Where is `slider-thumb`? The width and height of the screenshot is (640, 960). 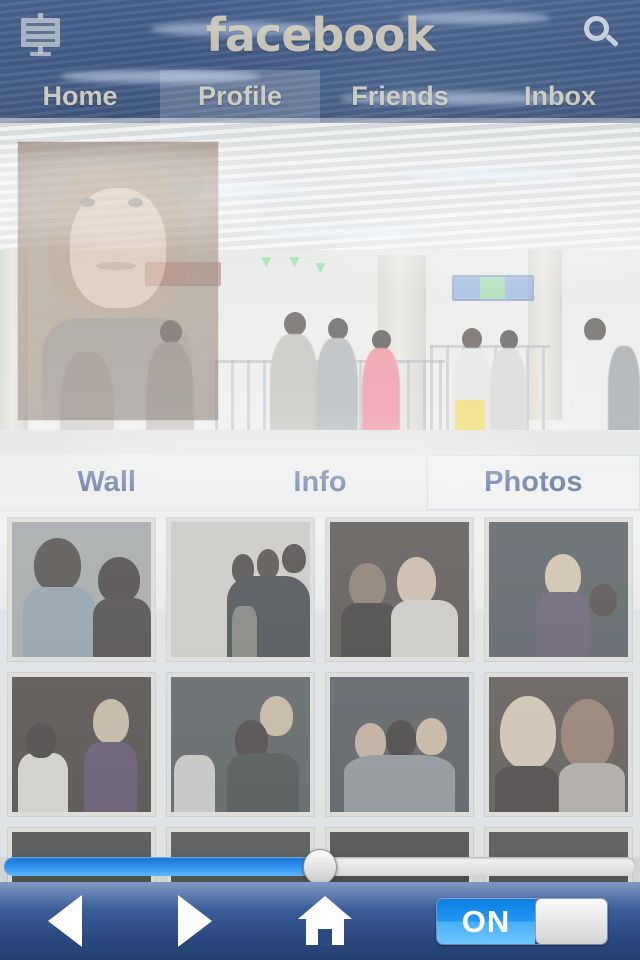 slider-thumb is located at coordinates (320, 867).